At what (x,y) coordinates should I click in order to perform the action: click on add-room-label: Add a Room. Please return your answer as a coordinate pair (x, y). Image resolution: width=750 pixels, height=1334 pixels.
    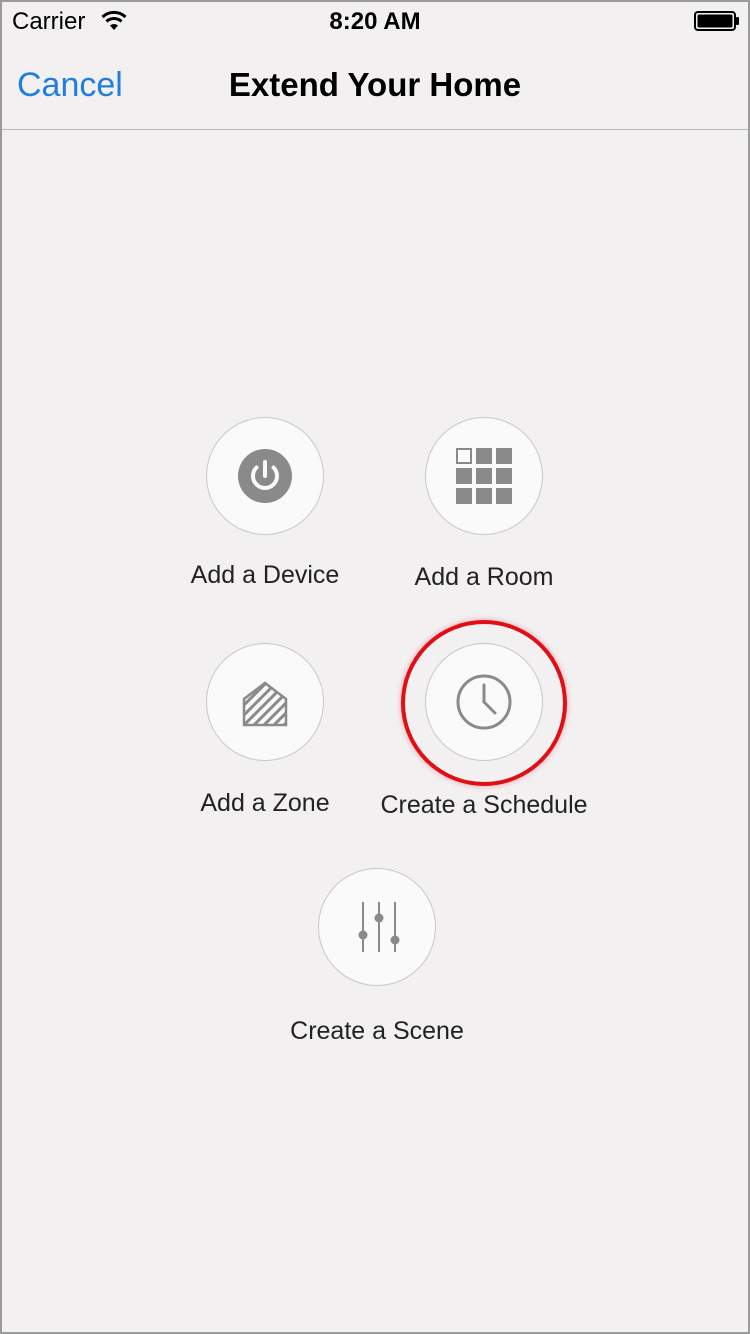
    Looking at the image, I should click on (484, 577).